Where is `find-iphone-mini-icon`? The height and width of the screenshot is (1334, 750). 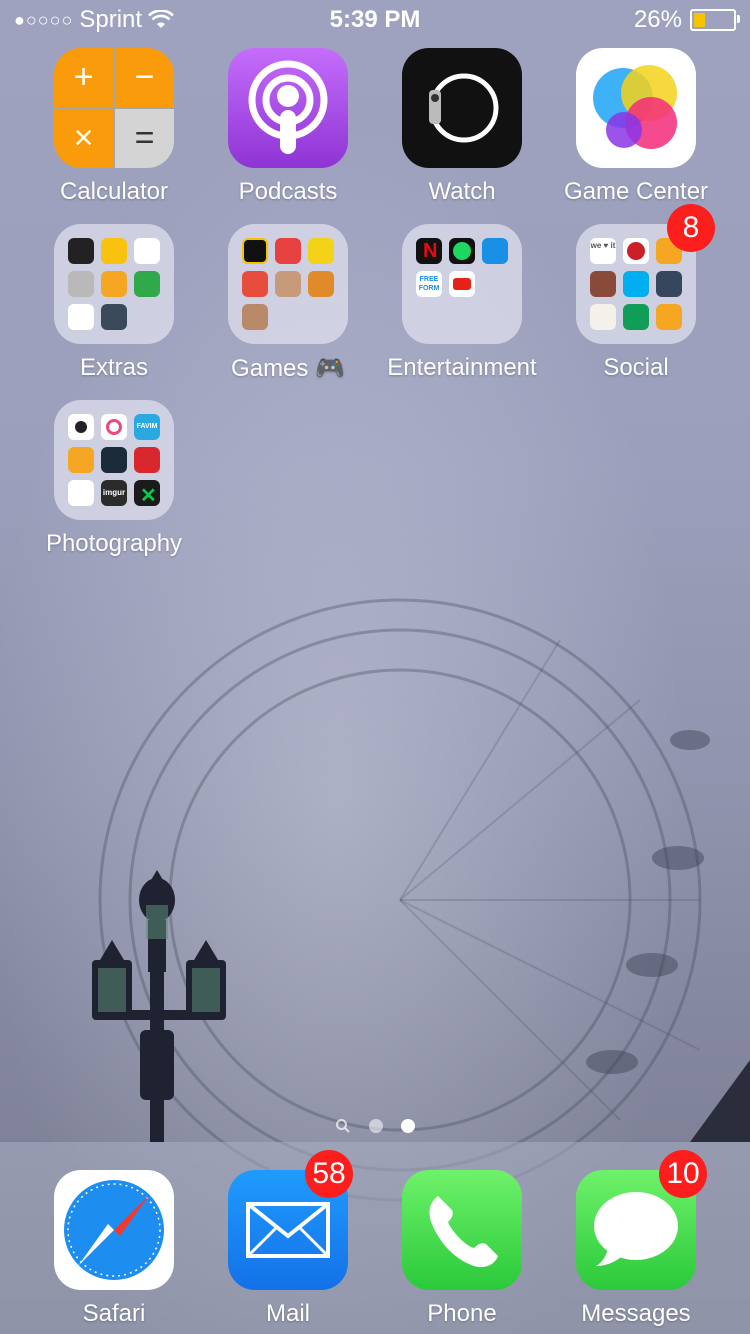 find-iphone-mini-icon is located at coordinates (147, 284).